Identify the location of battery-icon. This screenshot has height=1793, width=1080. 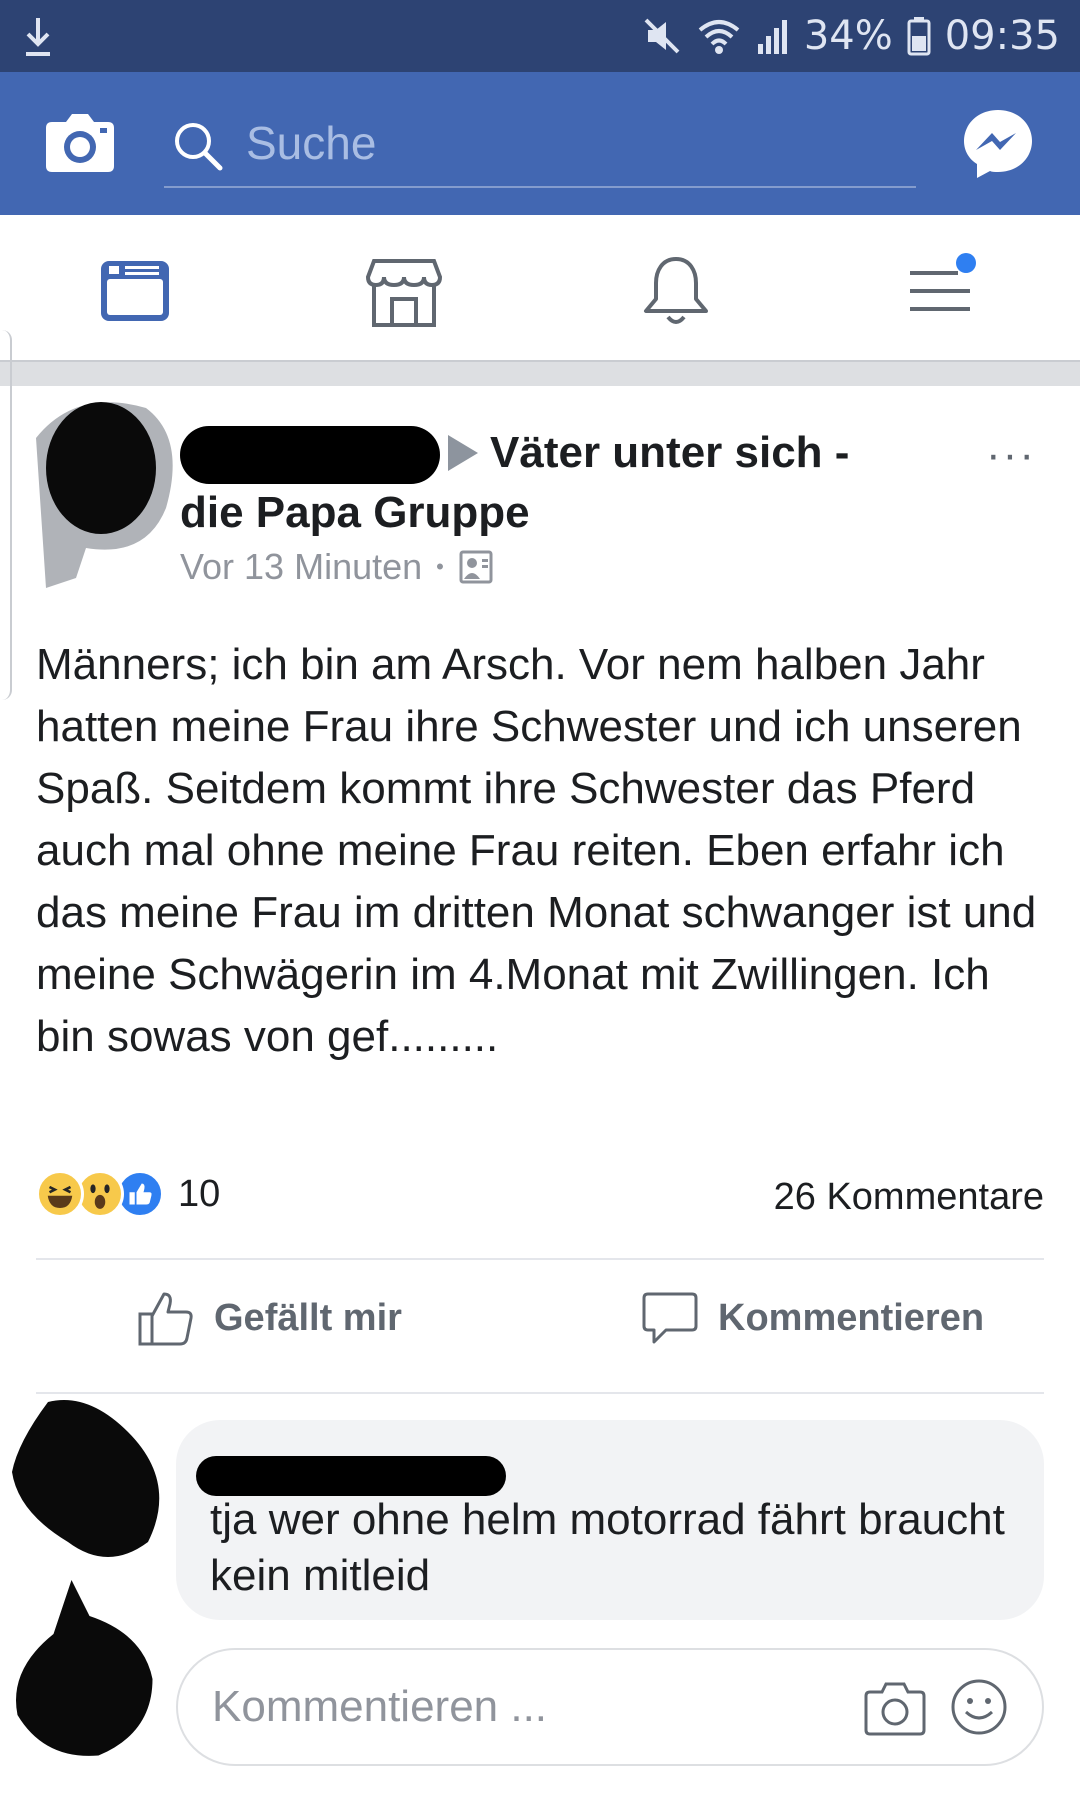
(919, 36).